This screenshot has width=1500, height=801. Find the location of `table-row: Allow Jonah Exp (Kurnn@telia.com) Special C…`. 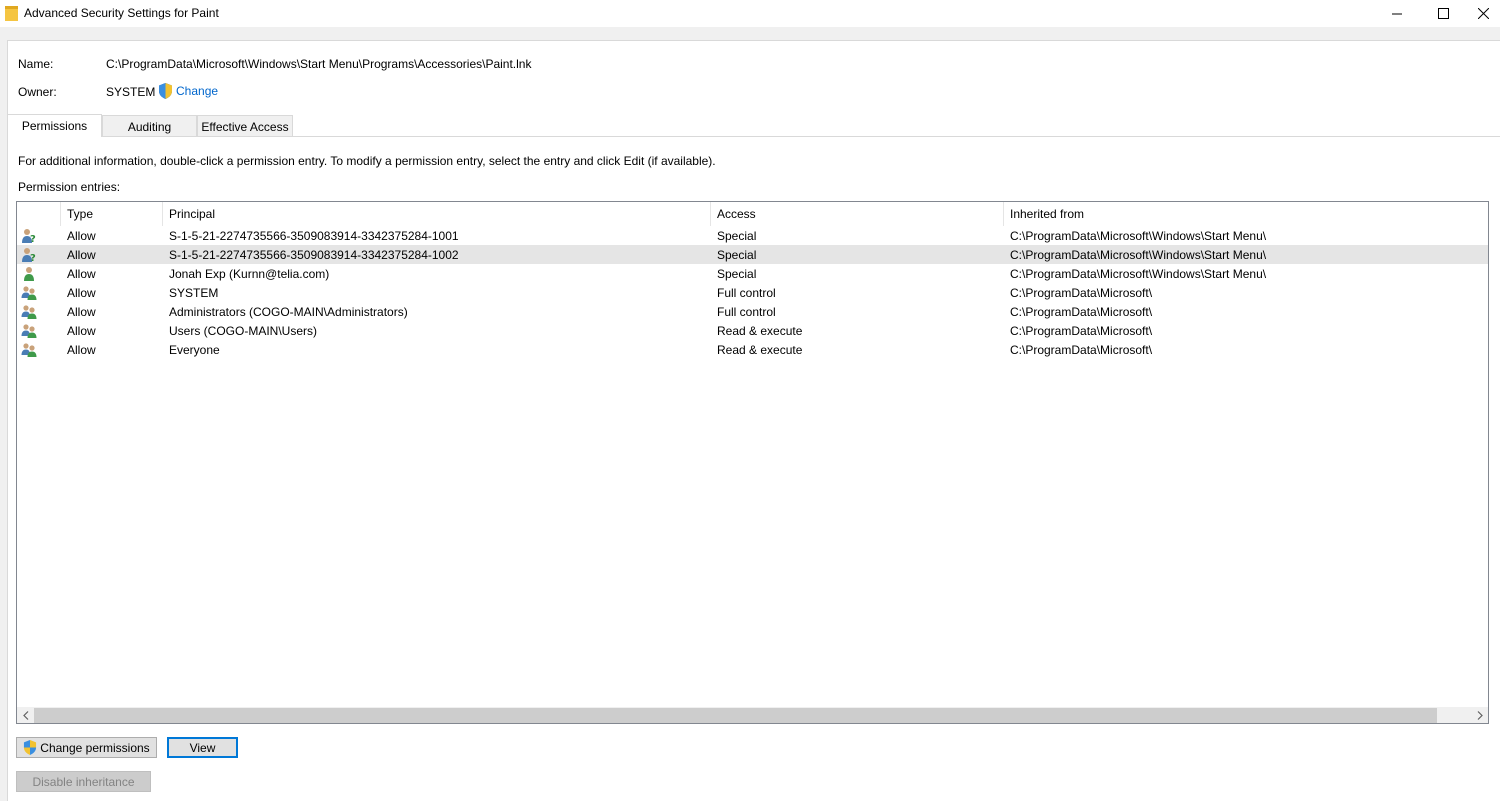

table-row: Allow Jonah Exp (Kurnn@telia.com) Special C… is located at coordinates (752, 273).